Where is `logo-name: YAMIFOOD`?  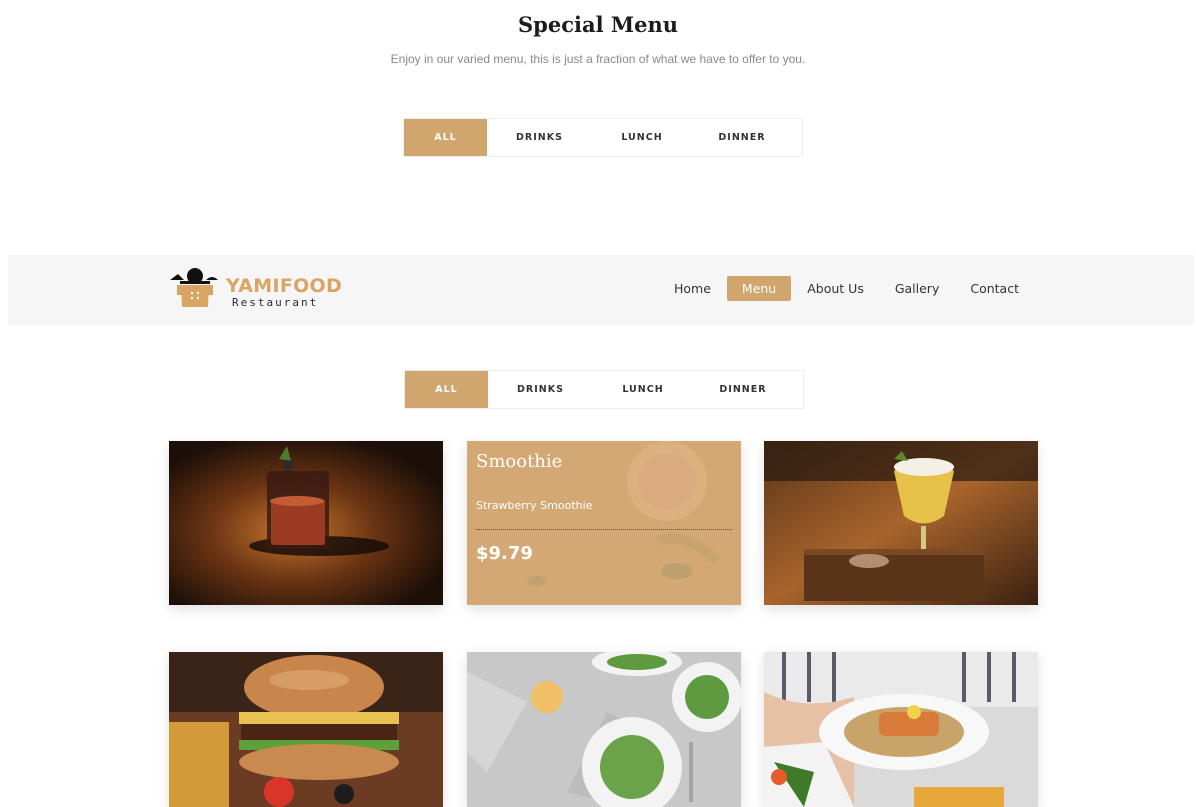
logo-name: YAMIFOOD is located at coordinates (284, 286).